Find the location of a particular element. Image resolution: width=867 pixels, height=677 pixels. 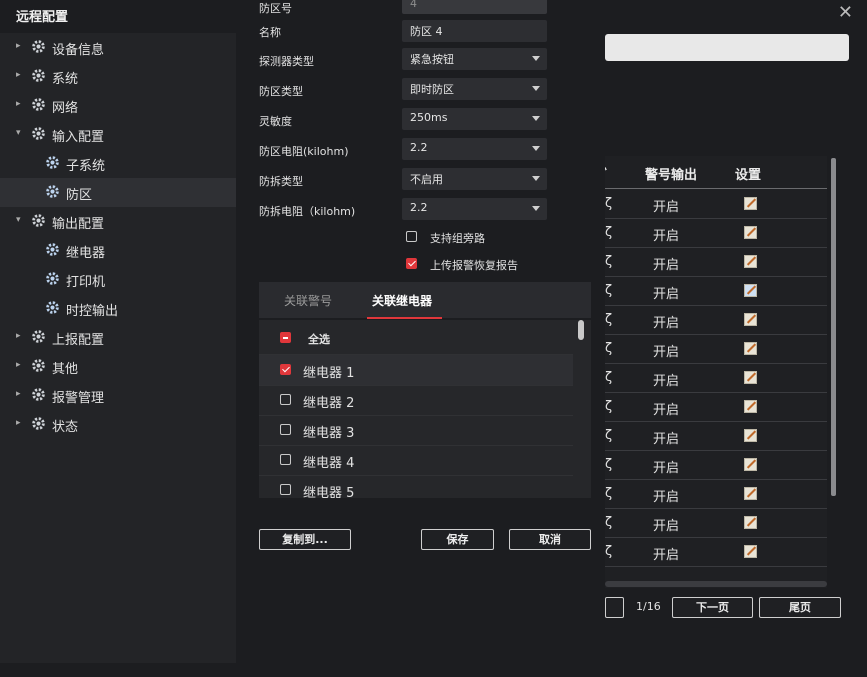

last-page-button: 尾页 is located at coordinates (800, 607).